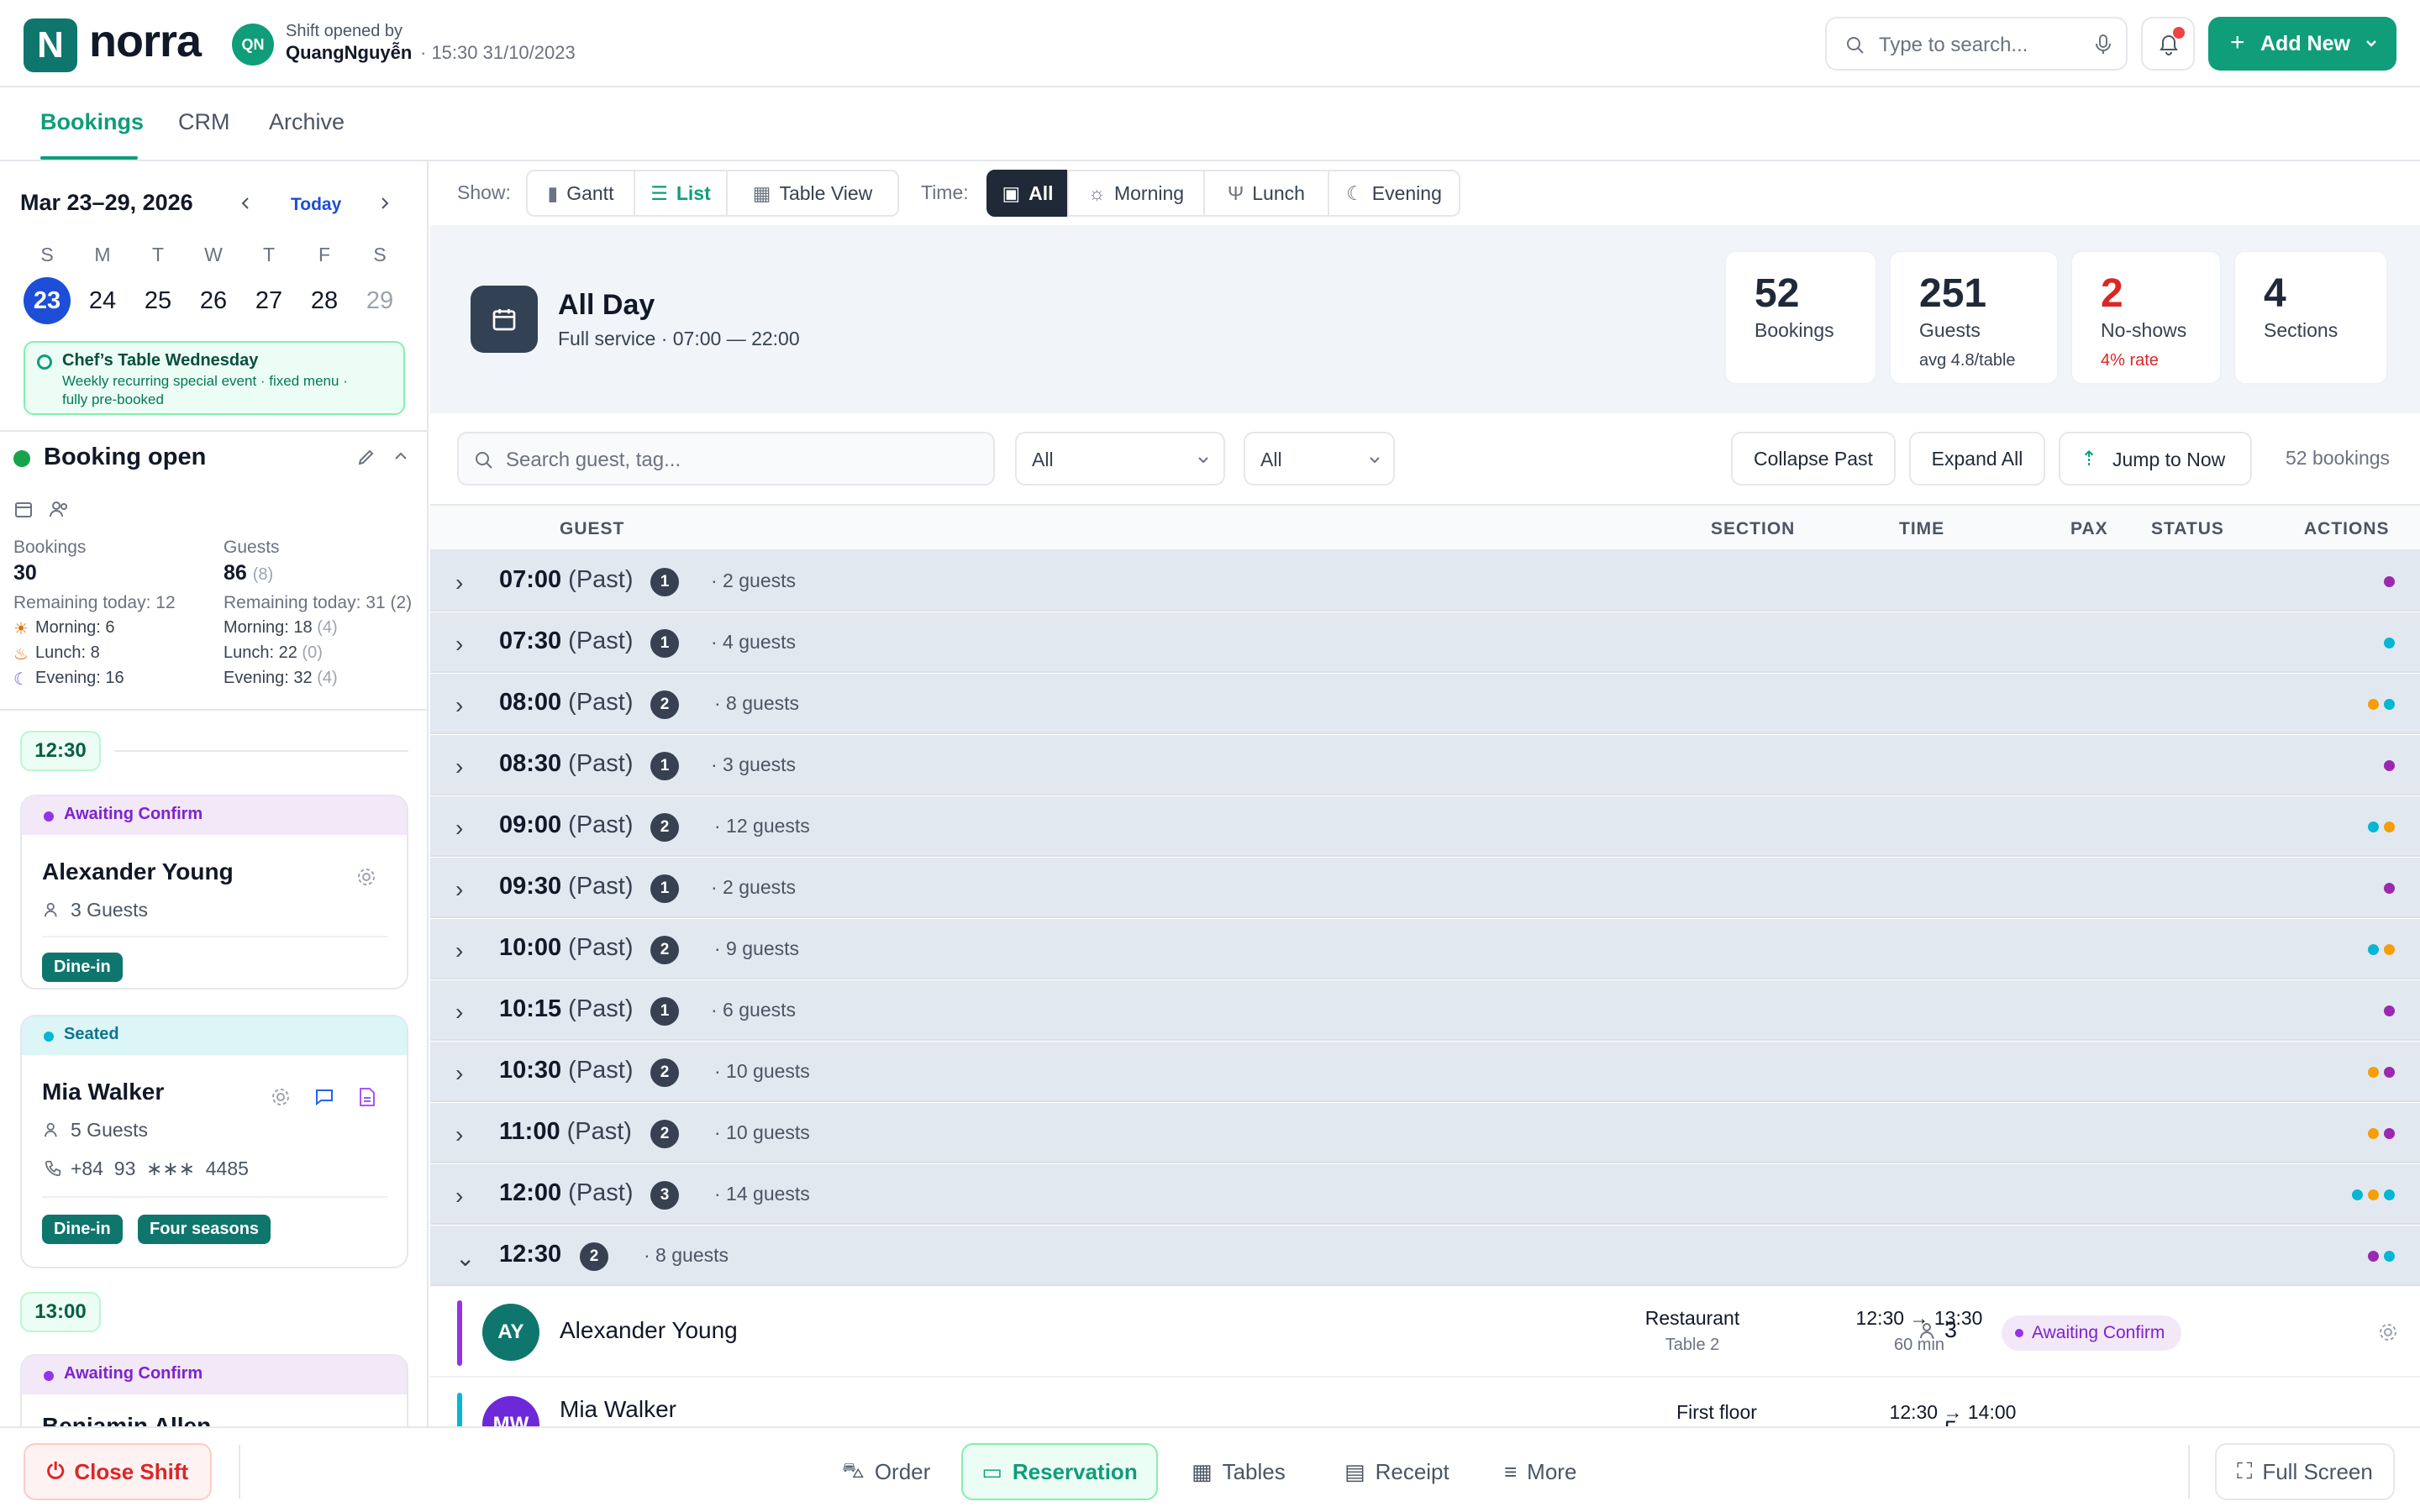 The image size is (2420, 1512). I want to click on column-time: TIME, so click(1922, 529).